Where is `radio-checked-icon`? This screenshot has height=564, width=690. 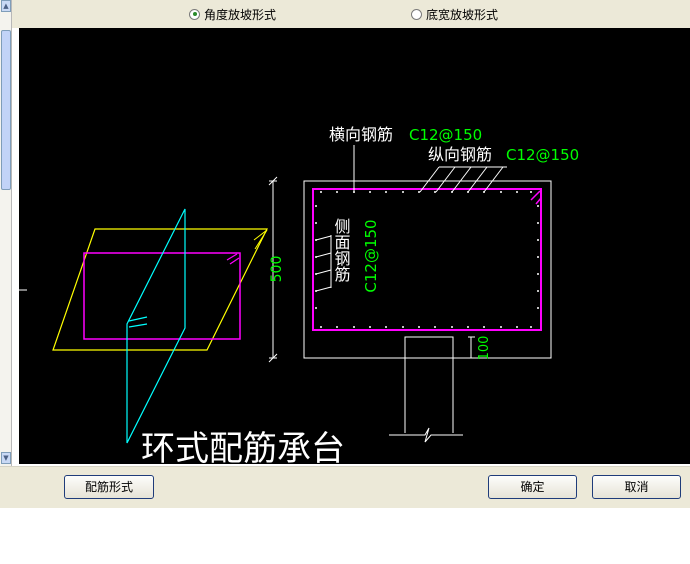
radio-checked-icon is located at coordinates (194, 14).